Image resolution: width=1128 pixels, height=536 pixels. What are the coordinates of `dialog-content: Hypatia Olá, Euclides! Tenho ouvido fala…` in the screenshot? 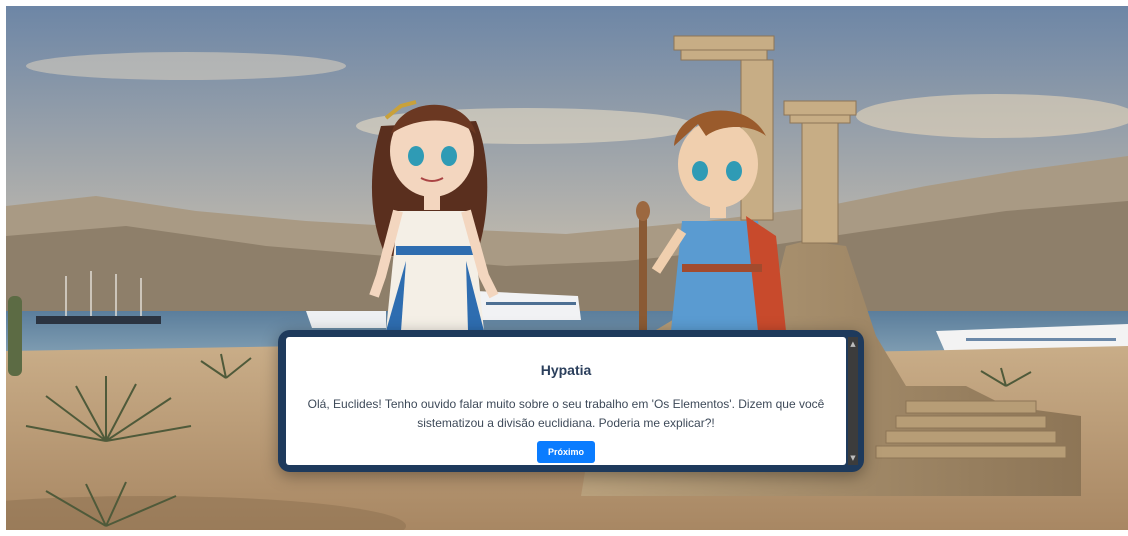 It's located at (566, 401).